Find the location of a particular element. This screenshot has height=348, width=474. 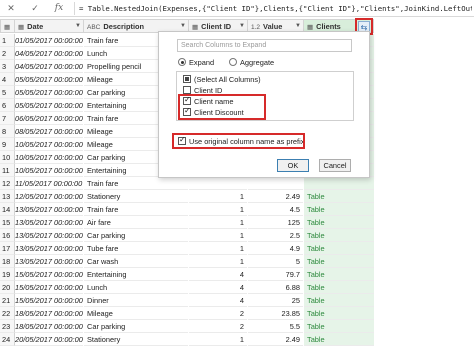

date-cell: 06/05/2017 00:00:00 is located at coordinates (49, 118).